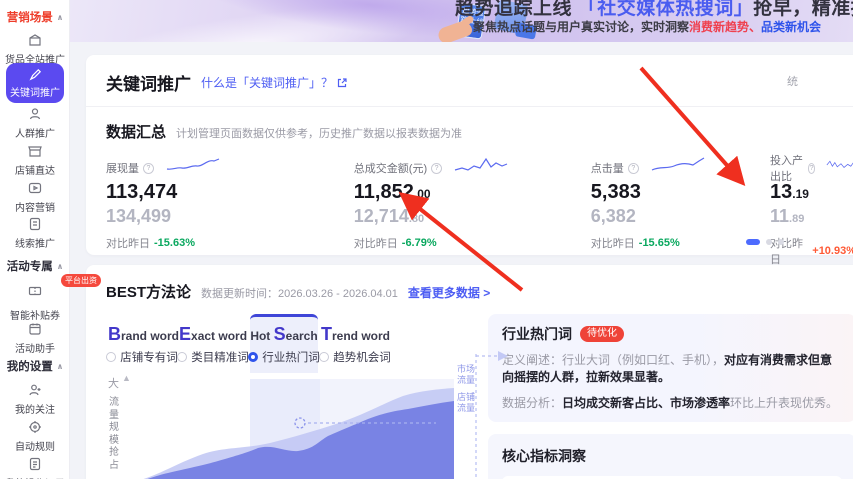 Image resolution: width=853 pixels, height=479 pixels. I want to click on tab-brand-word: Brand word 店铺专有词, so click(143, 343).